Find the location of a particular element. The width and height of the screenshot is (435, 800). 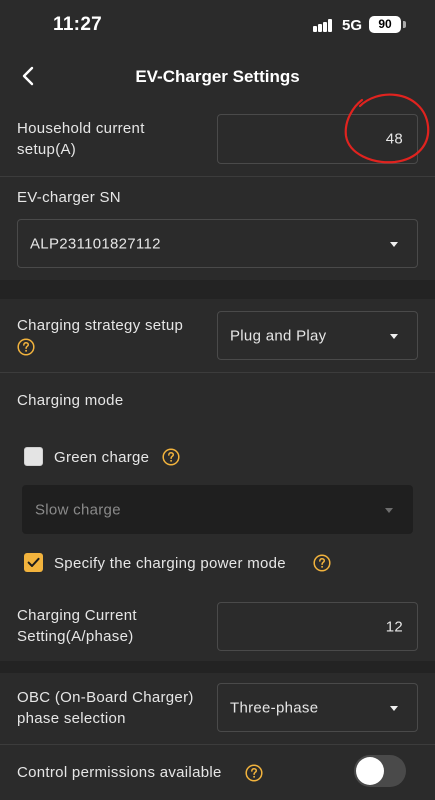

obc-phase-select: Three-phase is located at coordinates (317, 707).